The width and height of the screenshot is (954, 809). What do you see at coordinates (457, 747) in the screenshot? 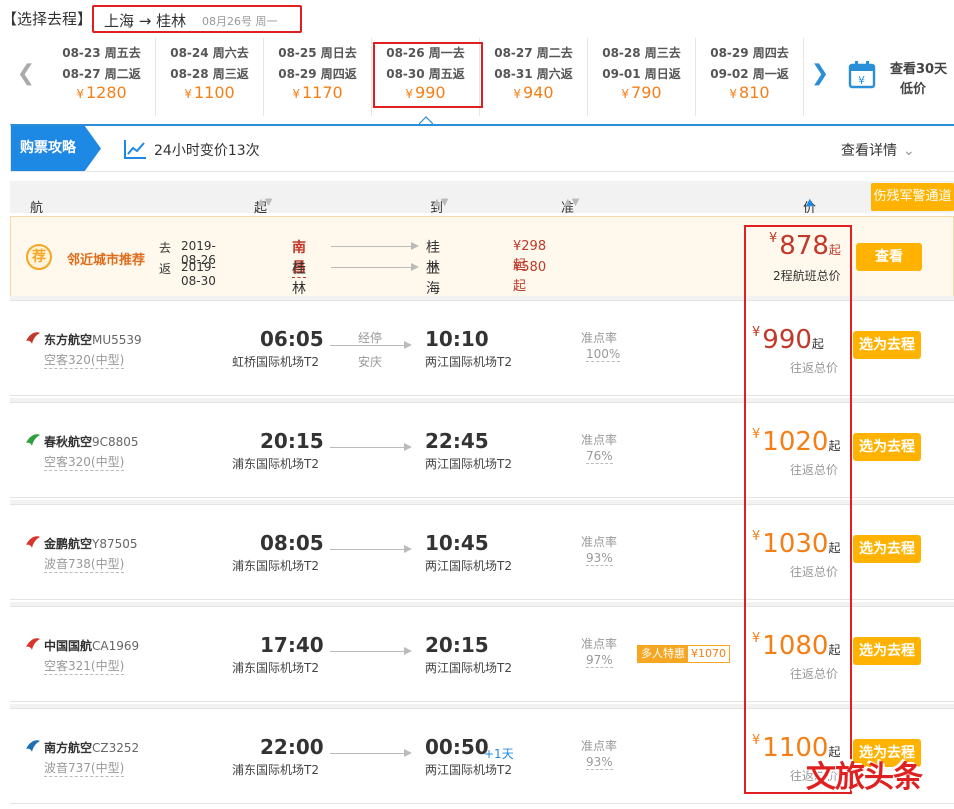
I see `arrival-time: 00:50` at bounding box center [457, 747].